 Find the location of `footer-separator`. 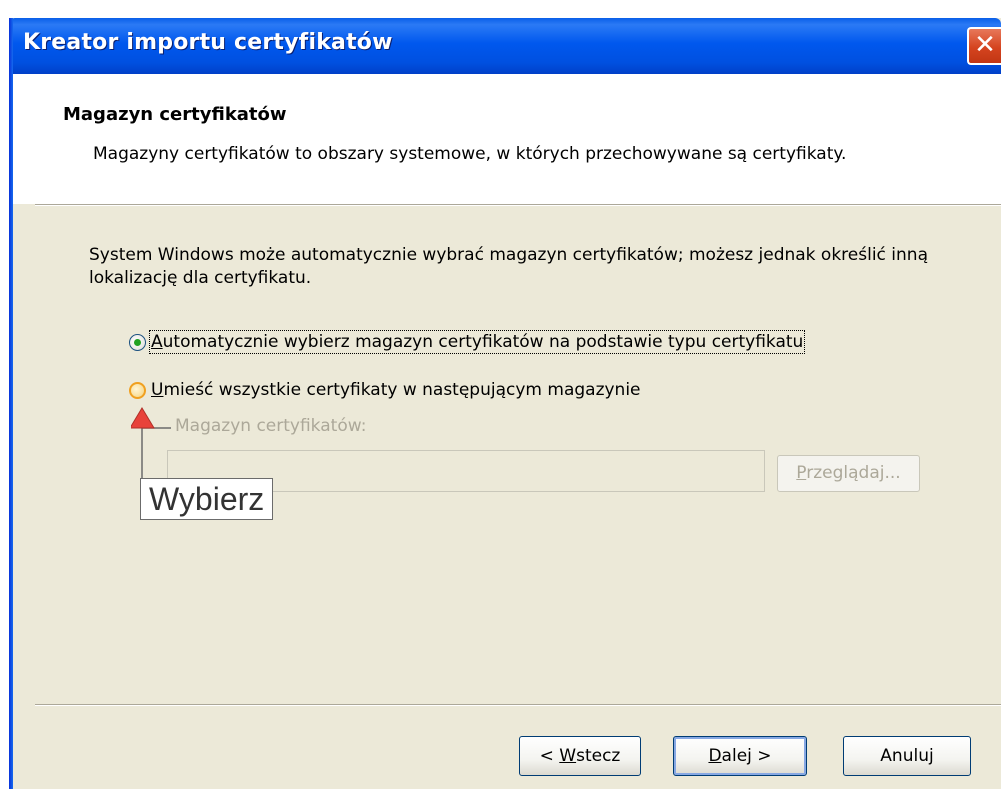

footer-separator is located at coordinates (518, 705).